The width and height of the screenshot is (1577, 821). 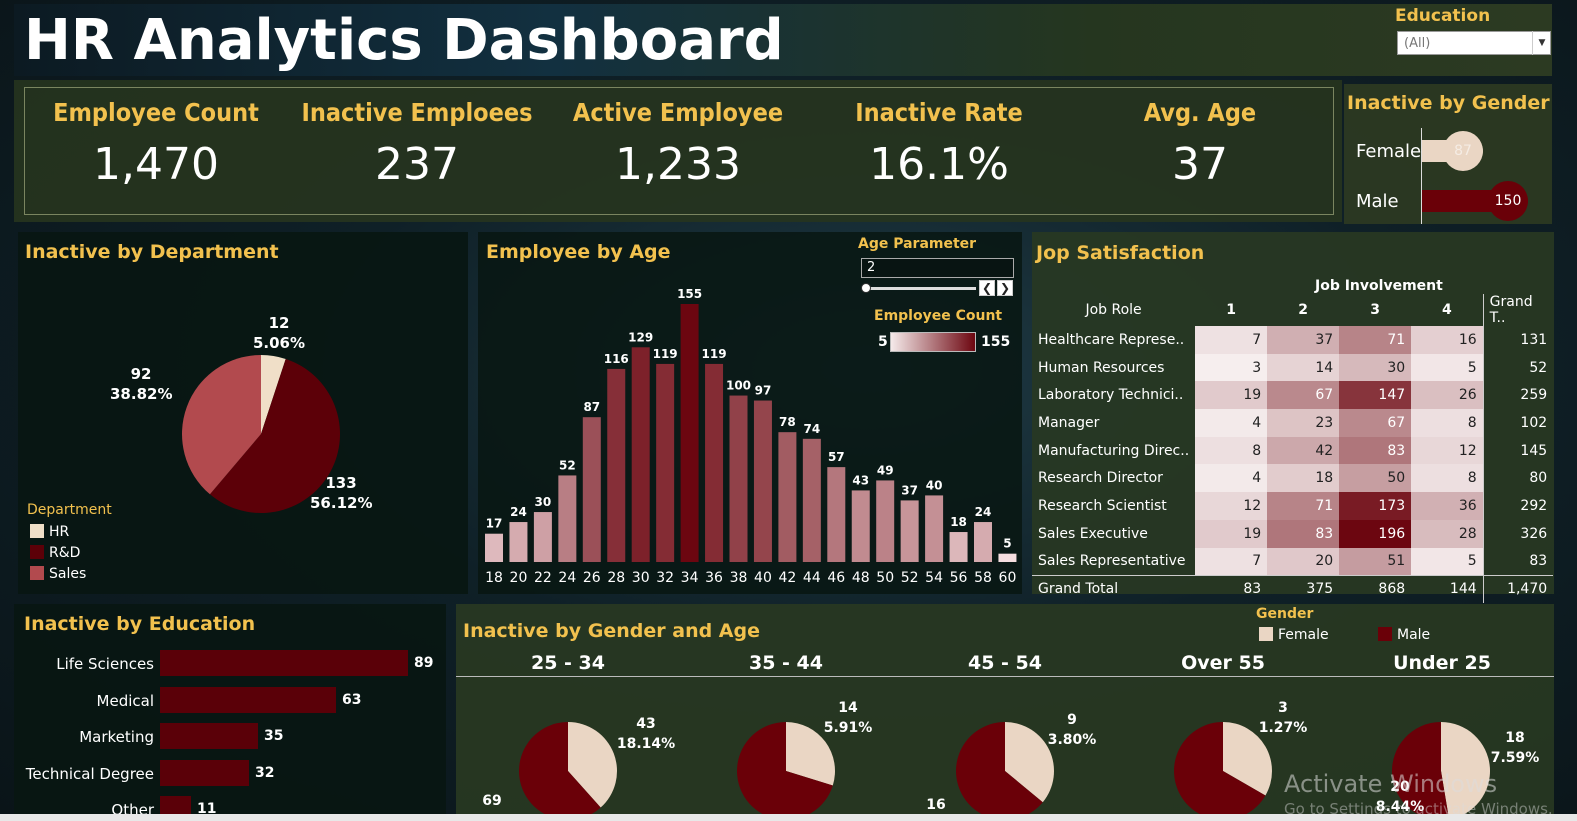 What do you see at coordinates (1379, 286) in the screenshot?
I see `column-group-header: Job Involvement` at bounding box center [1379, 286].